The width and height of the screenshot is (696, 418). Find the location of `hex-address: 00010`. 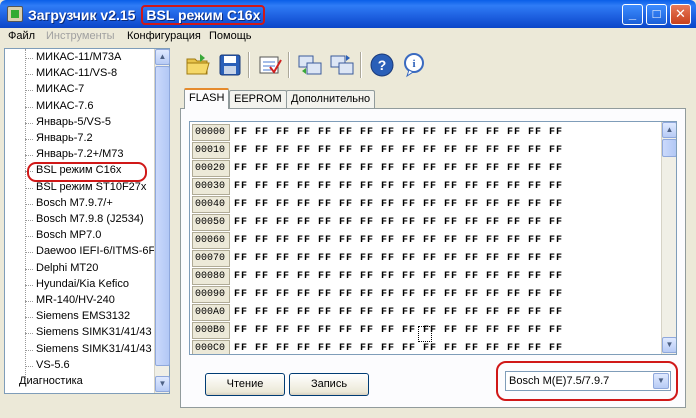

hex-address: 00010 is located at coordinates (211, 150).